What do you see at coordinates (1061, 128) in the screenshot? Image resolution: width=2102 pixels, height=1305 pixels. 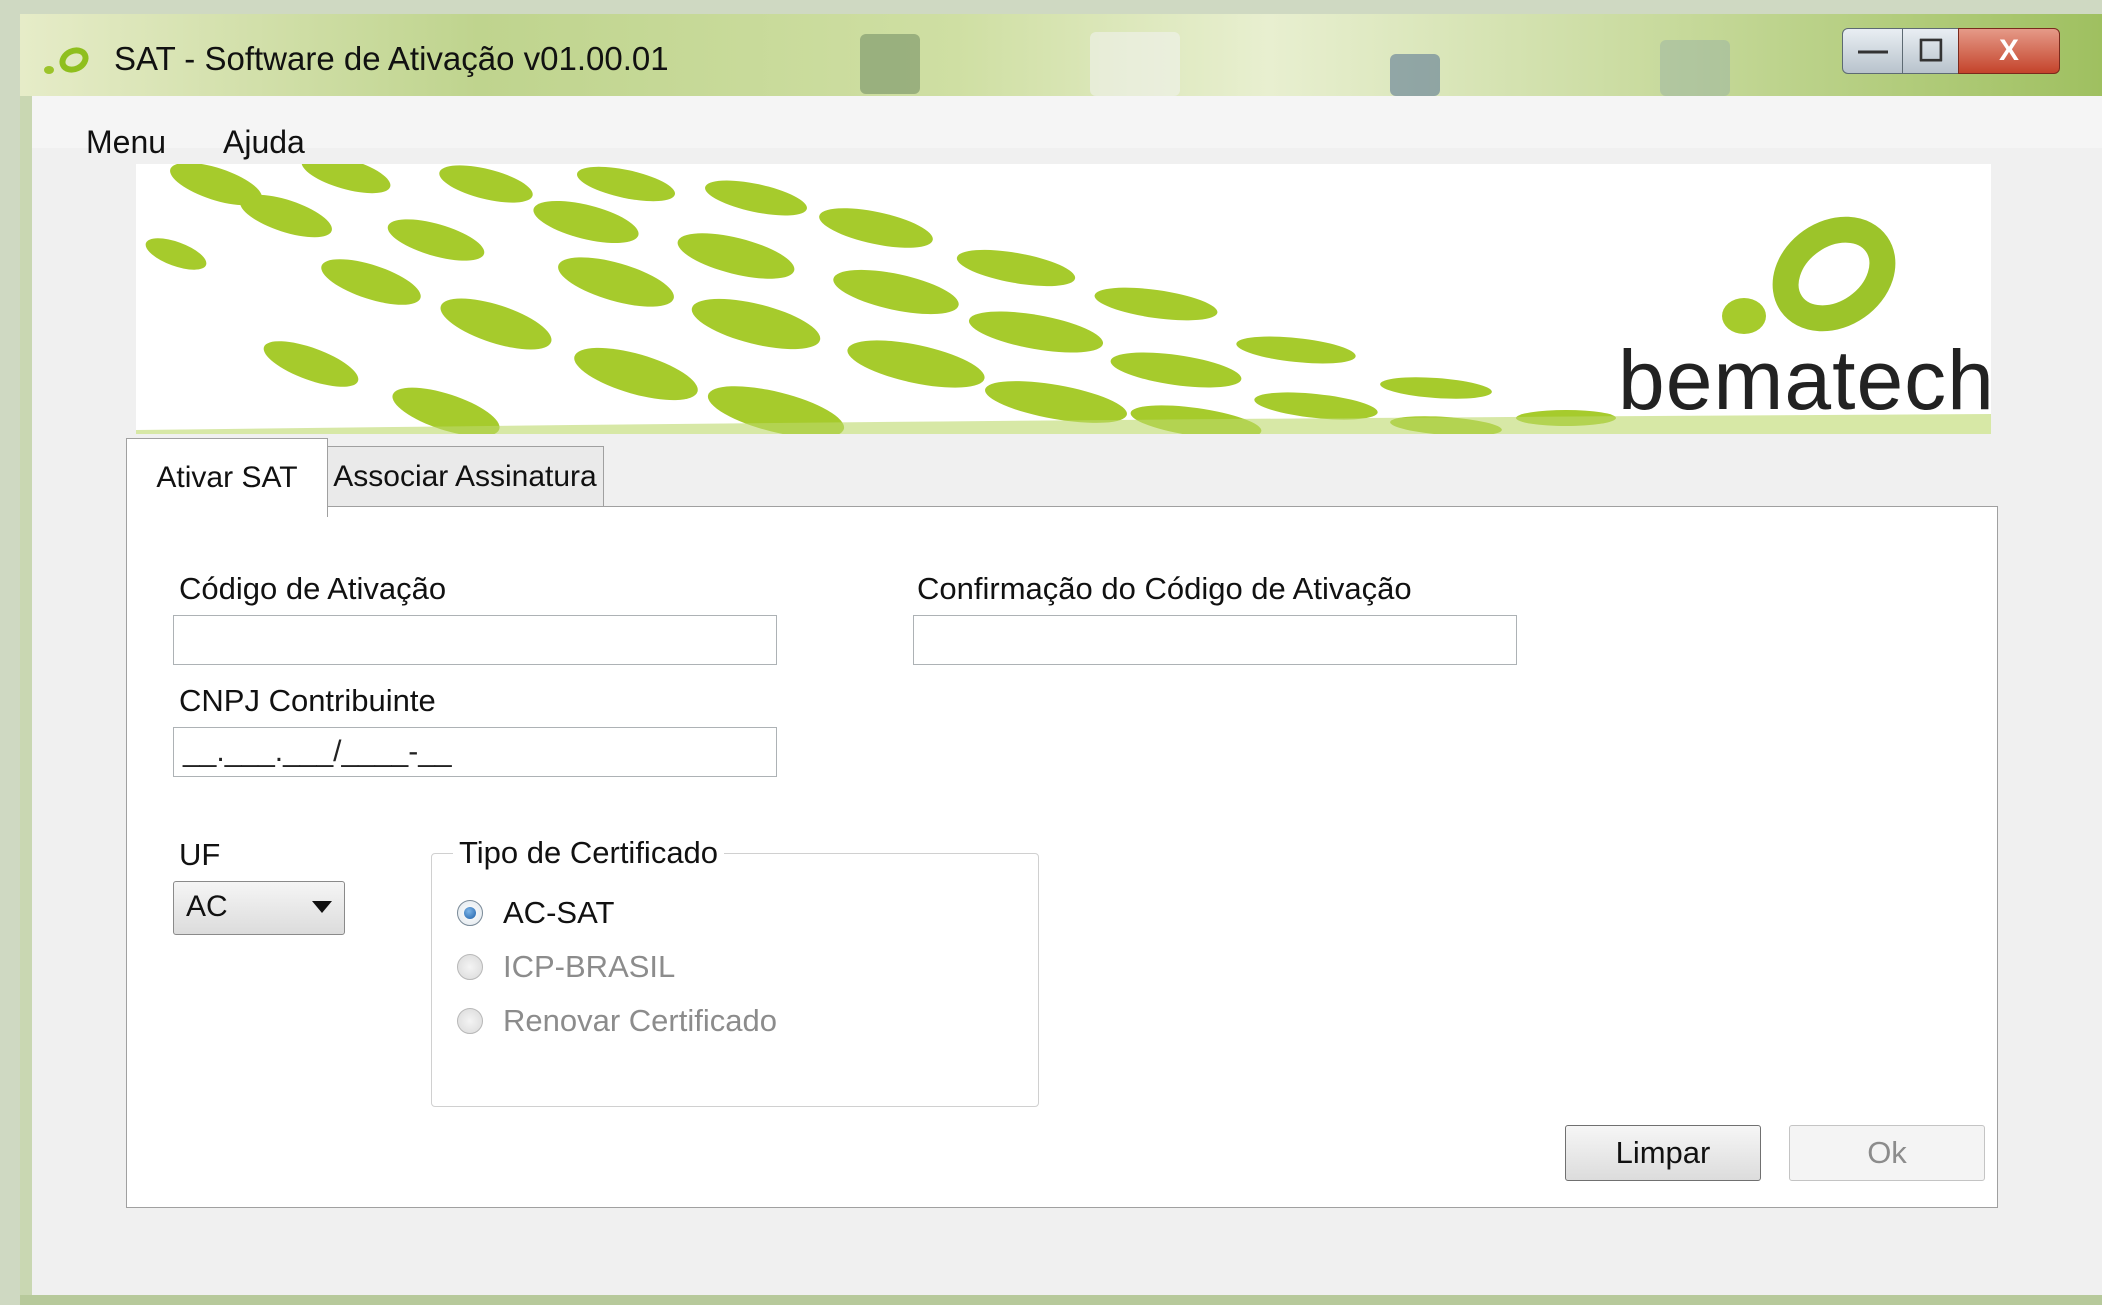 I see `menu-bar: Menu Ajuda` at bounding box center [1061, 128].